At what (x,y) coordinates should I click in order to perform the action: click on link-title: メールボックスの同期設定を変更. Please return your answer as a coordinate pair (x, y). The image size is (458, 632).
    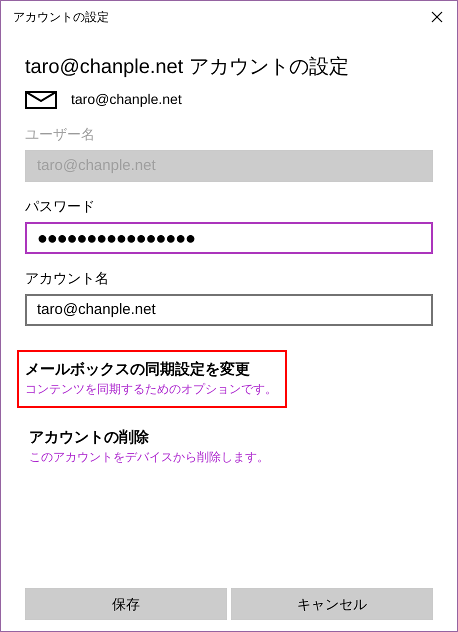
    Looking at the image, I should click on (138, 370).